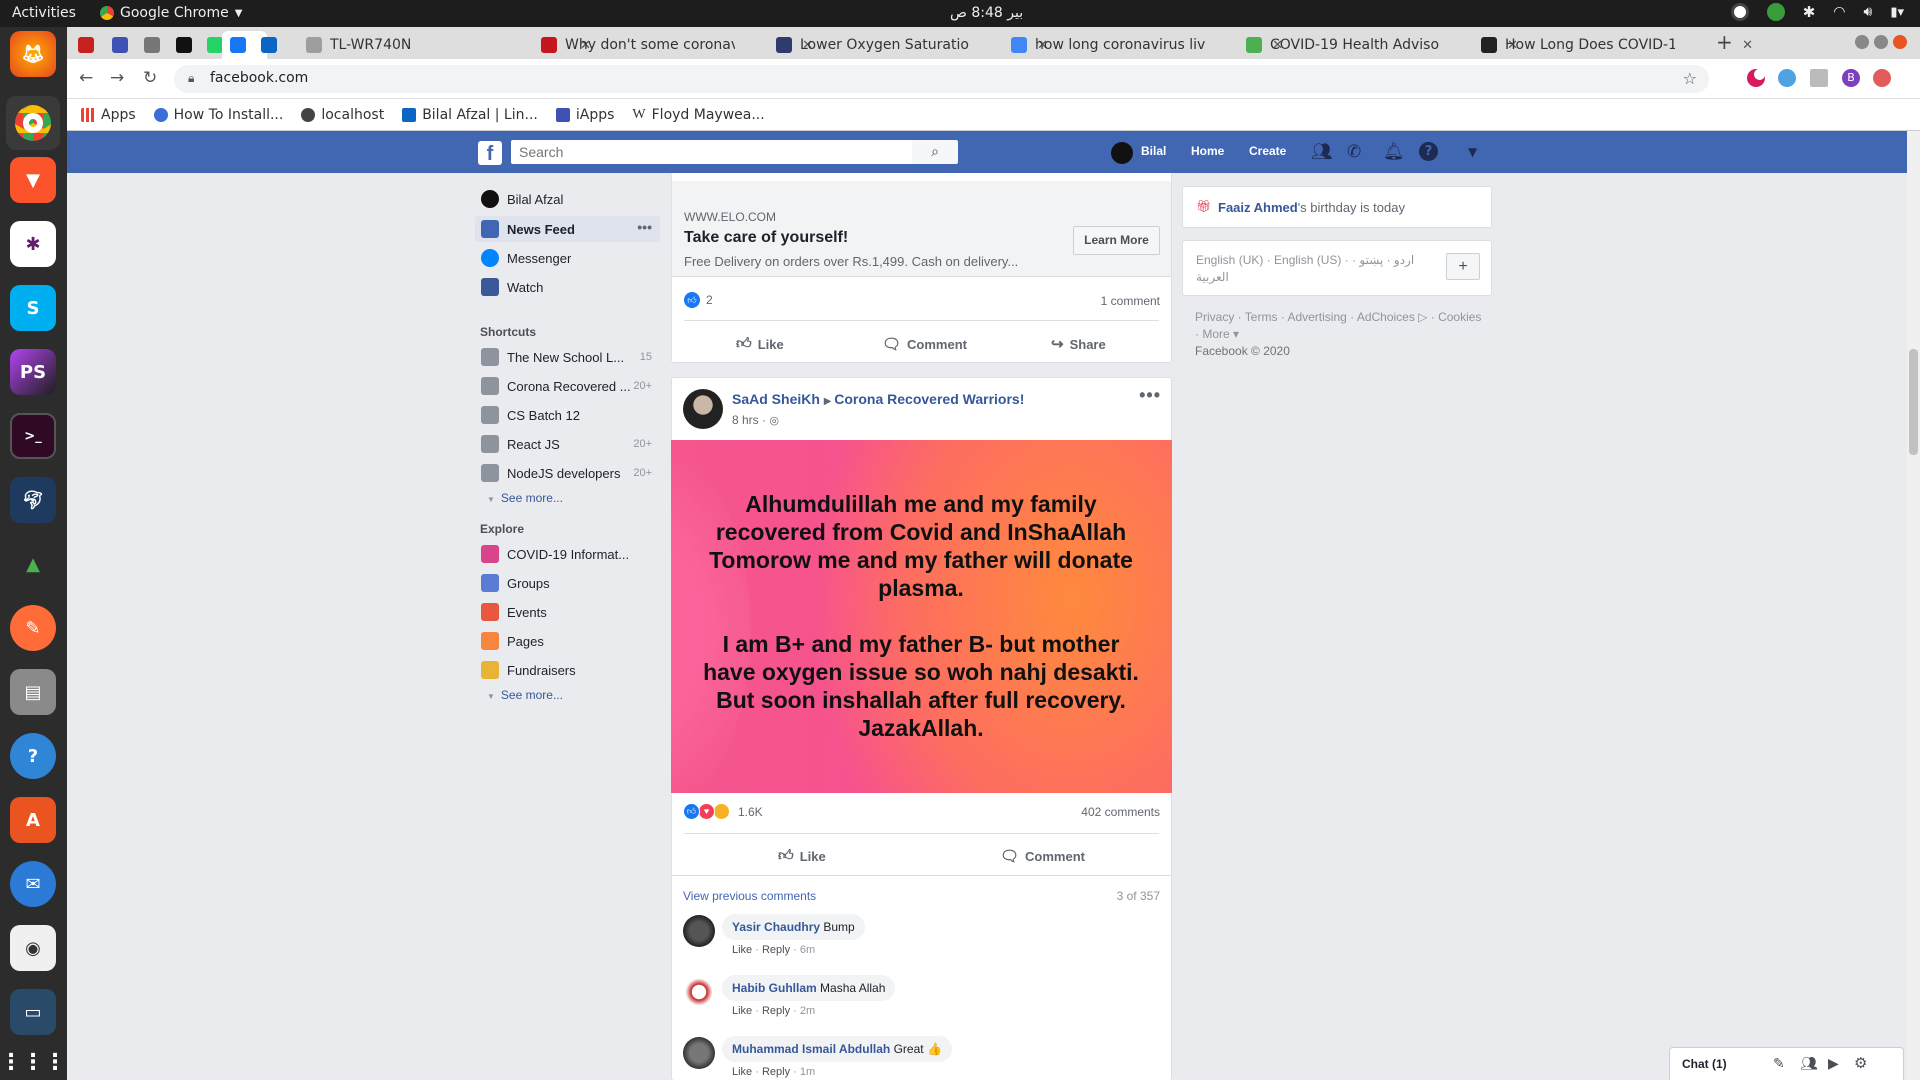  What do you see at coordinates (749, 896) in the screenshot?
I see `view-previous-comments: View previous comments` at bounding box center [749, 896].